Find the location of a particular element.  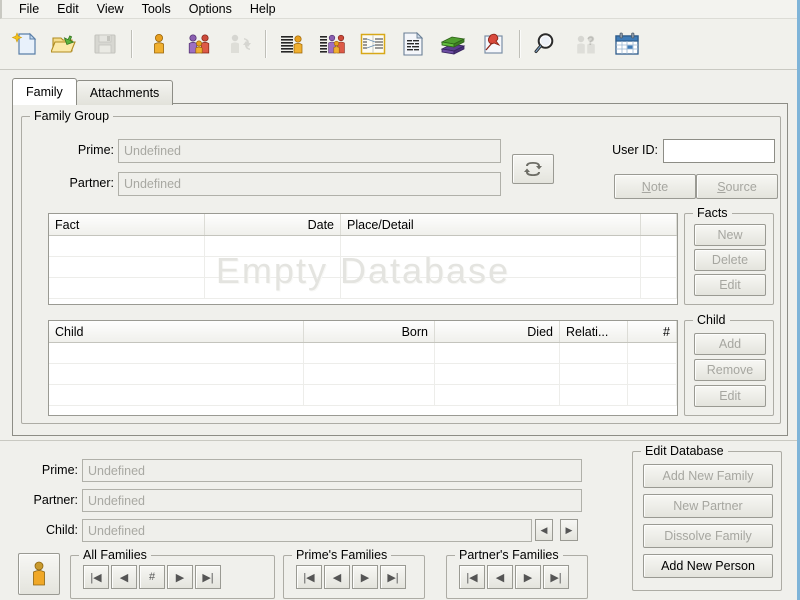

tab-attachments: Attachments is located at coordinates (124, 92).